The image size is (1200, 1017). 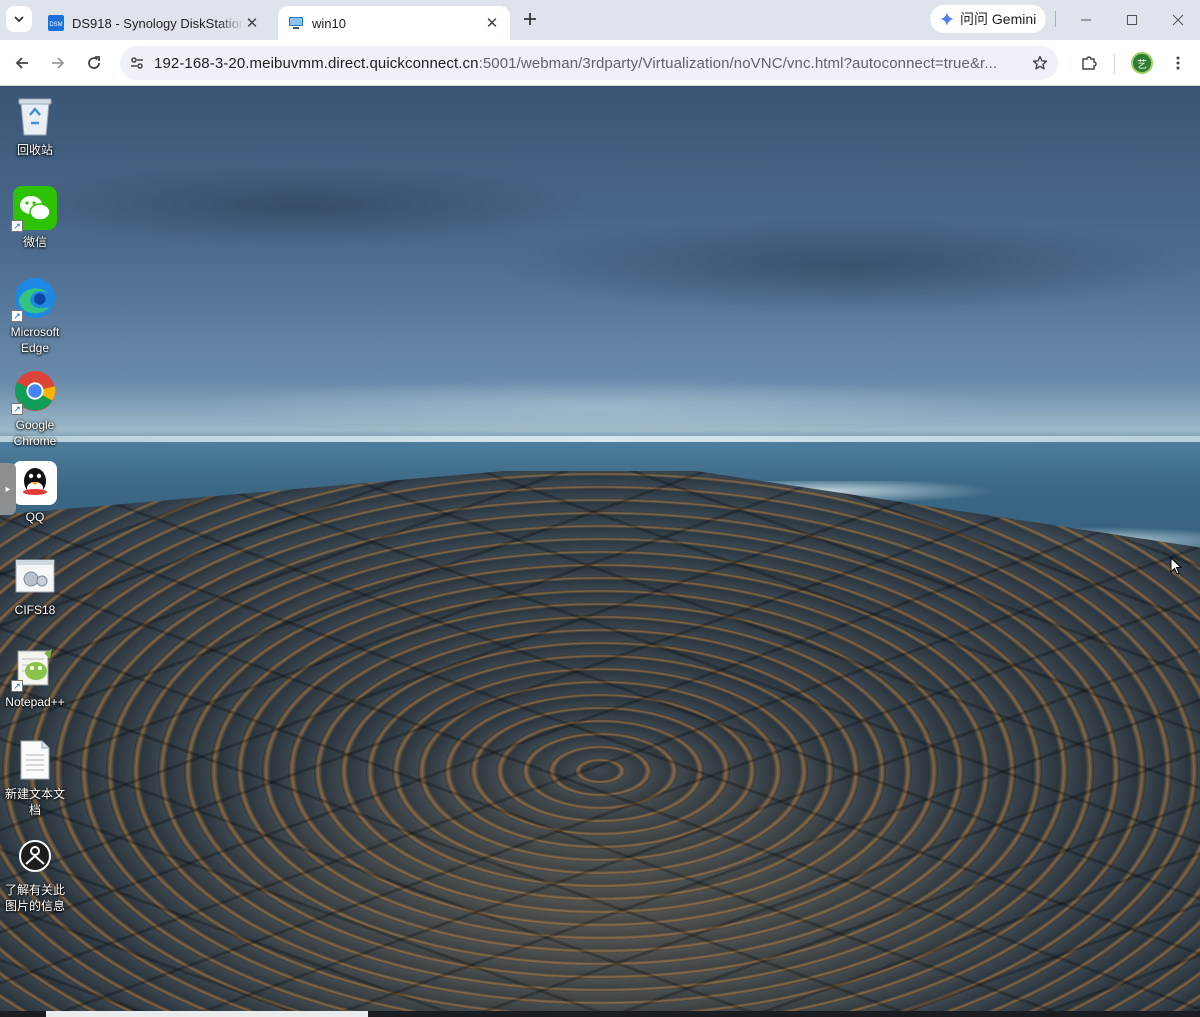 I want to click on mouse-cursor-icon, so click(x=1176, y=566).